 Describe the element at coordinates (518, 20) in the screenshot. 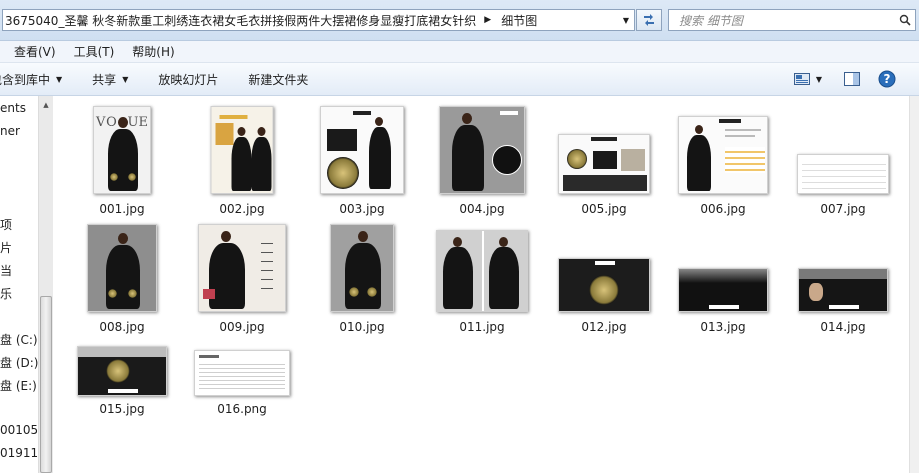

I see `breadcrumb-current-folder: 细节图` at that location.